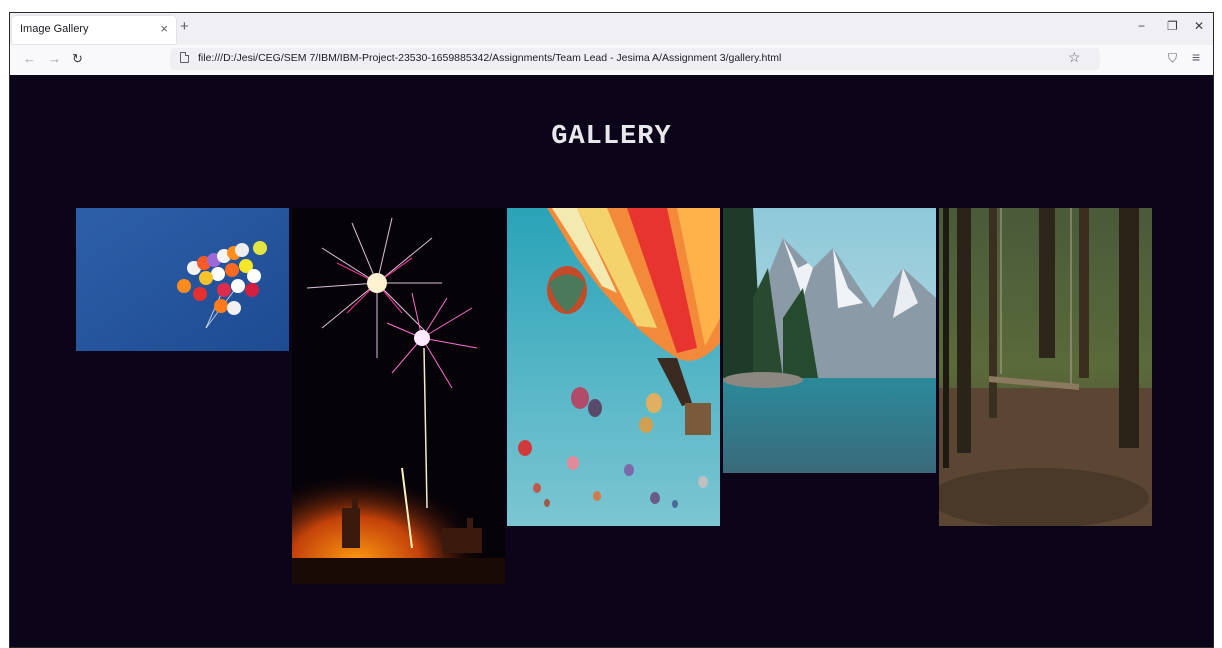  What do you see at coordinates (184, 26) in the screenshot?
I see `new-tab-button: +` at bounding box center [184, 26].